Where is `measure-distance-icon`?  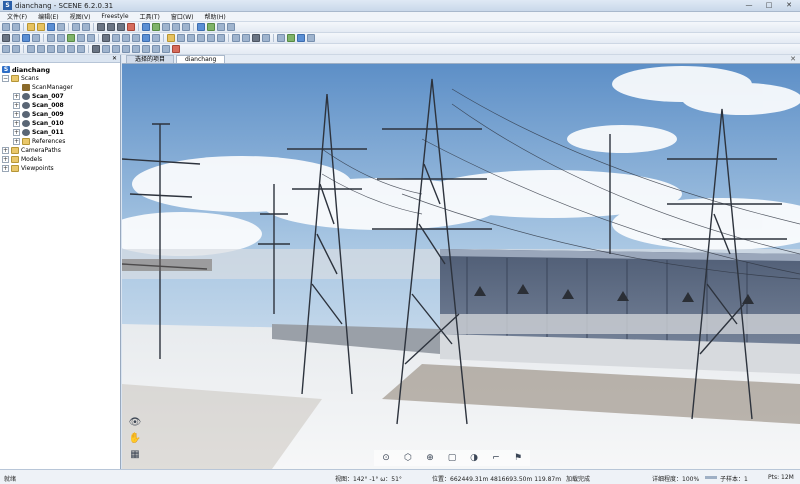
measure-distance-icon is located at coordinates (71, 38).